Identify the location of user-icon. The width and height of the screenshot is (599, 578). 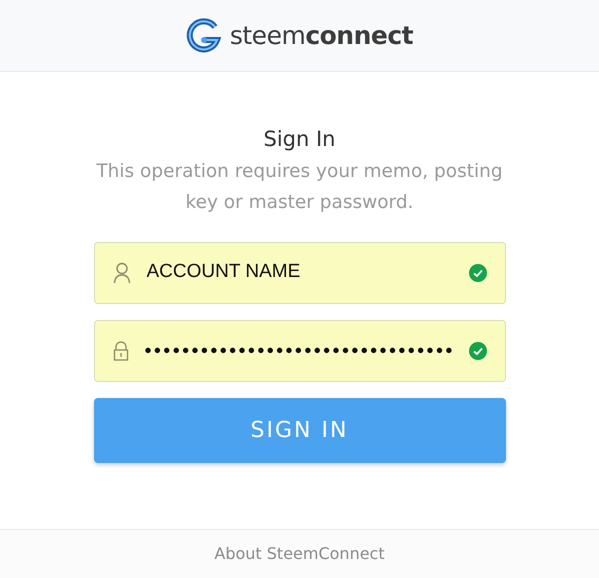
(121, 273).